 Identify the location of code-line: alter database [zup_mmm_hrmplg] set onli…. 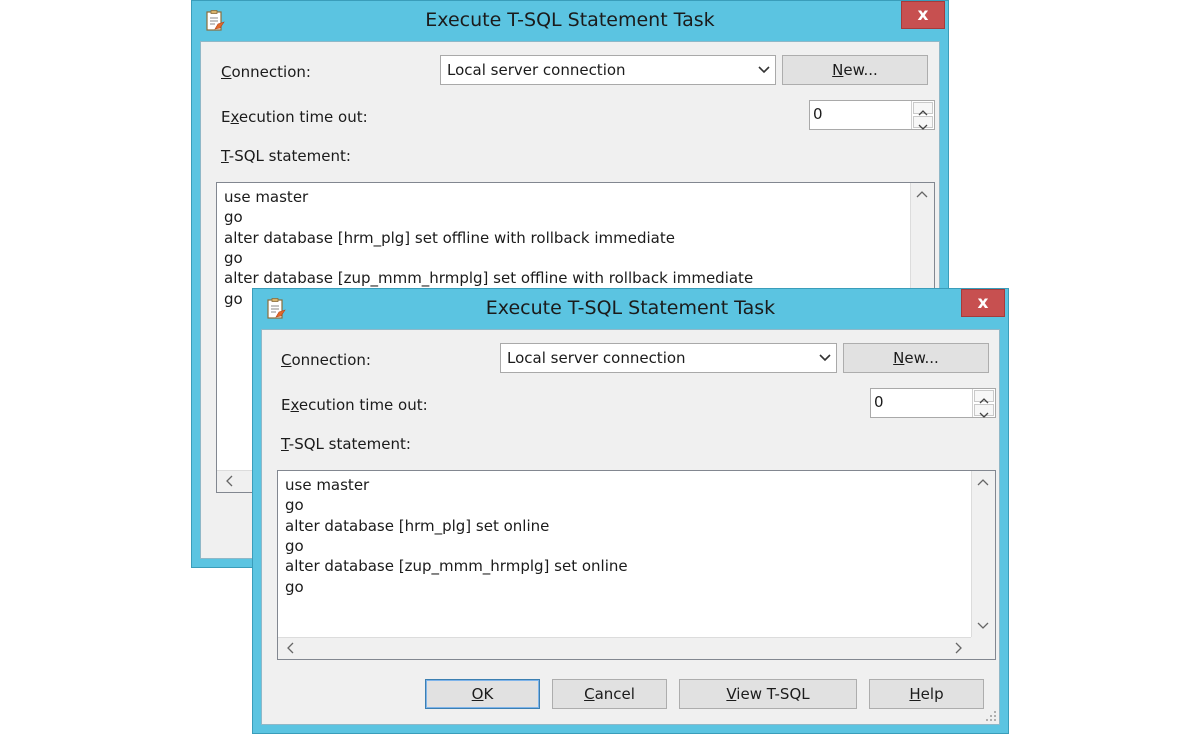
(456, 566).